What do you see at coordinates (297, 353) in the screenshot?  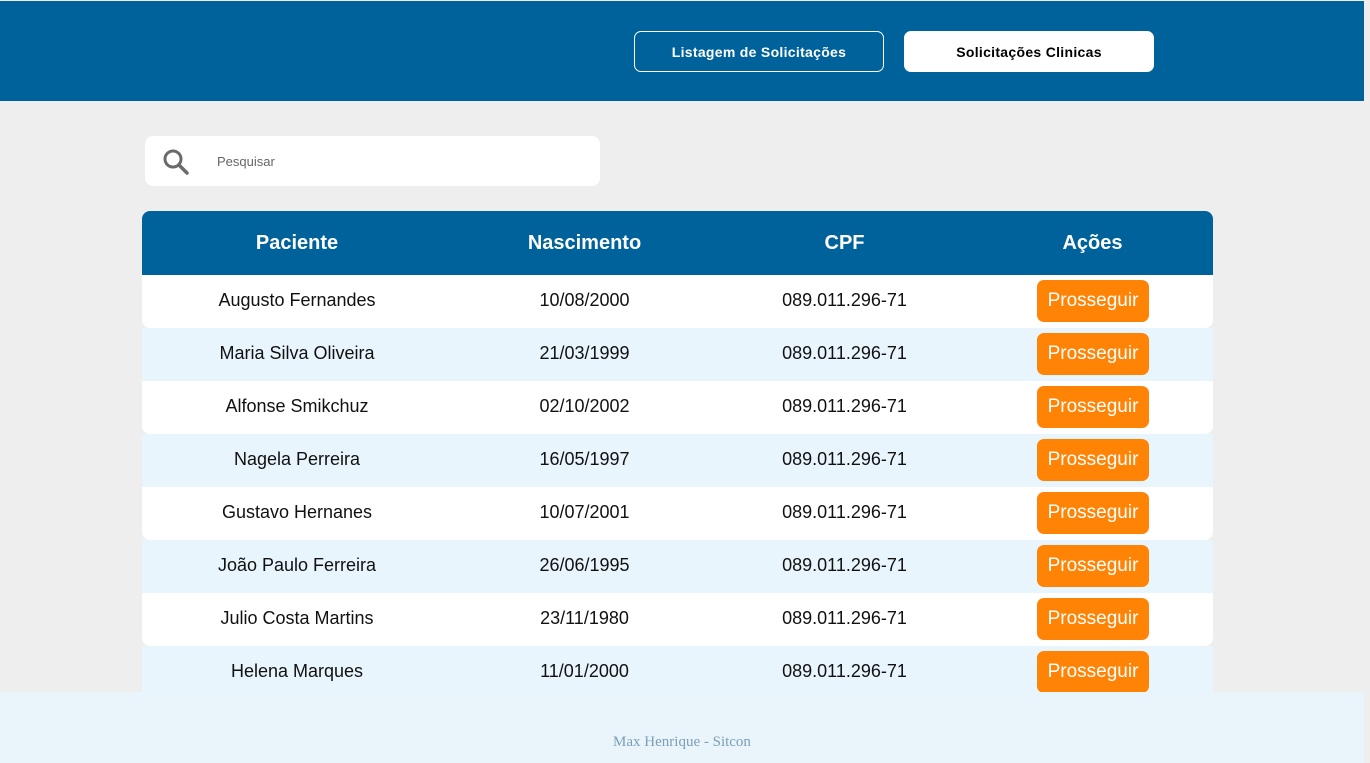 I see `patient-name-cell: Maria Silva Oliveira` at bounding box center [297, 353].